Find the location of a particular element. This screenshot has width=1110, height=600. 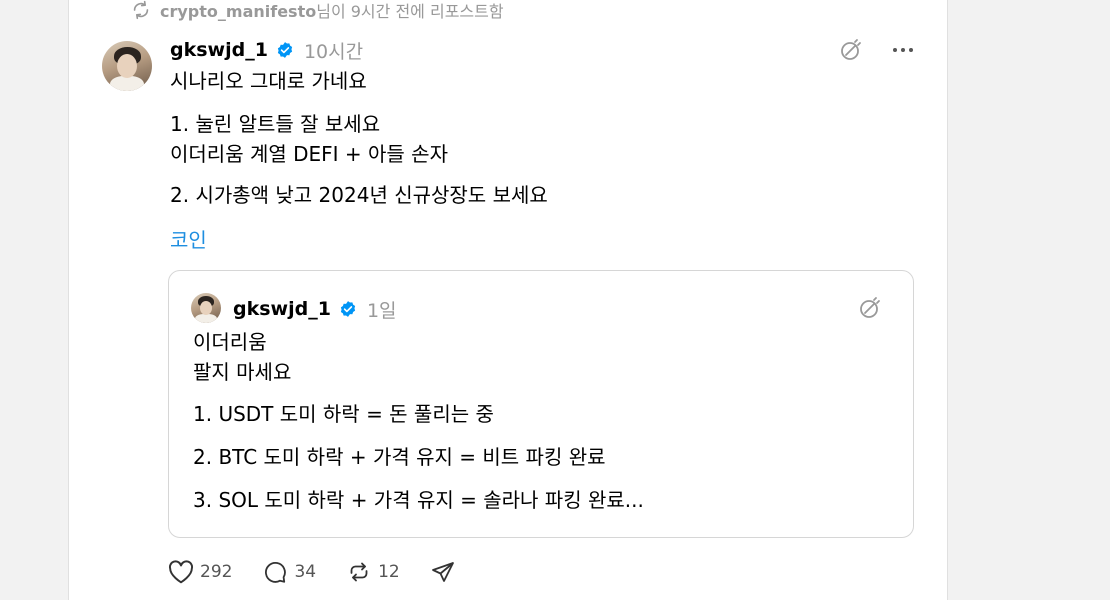

post-line: 시나리오 그대로 가네요 is located at coordinates (268, 81).